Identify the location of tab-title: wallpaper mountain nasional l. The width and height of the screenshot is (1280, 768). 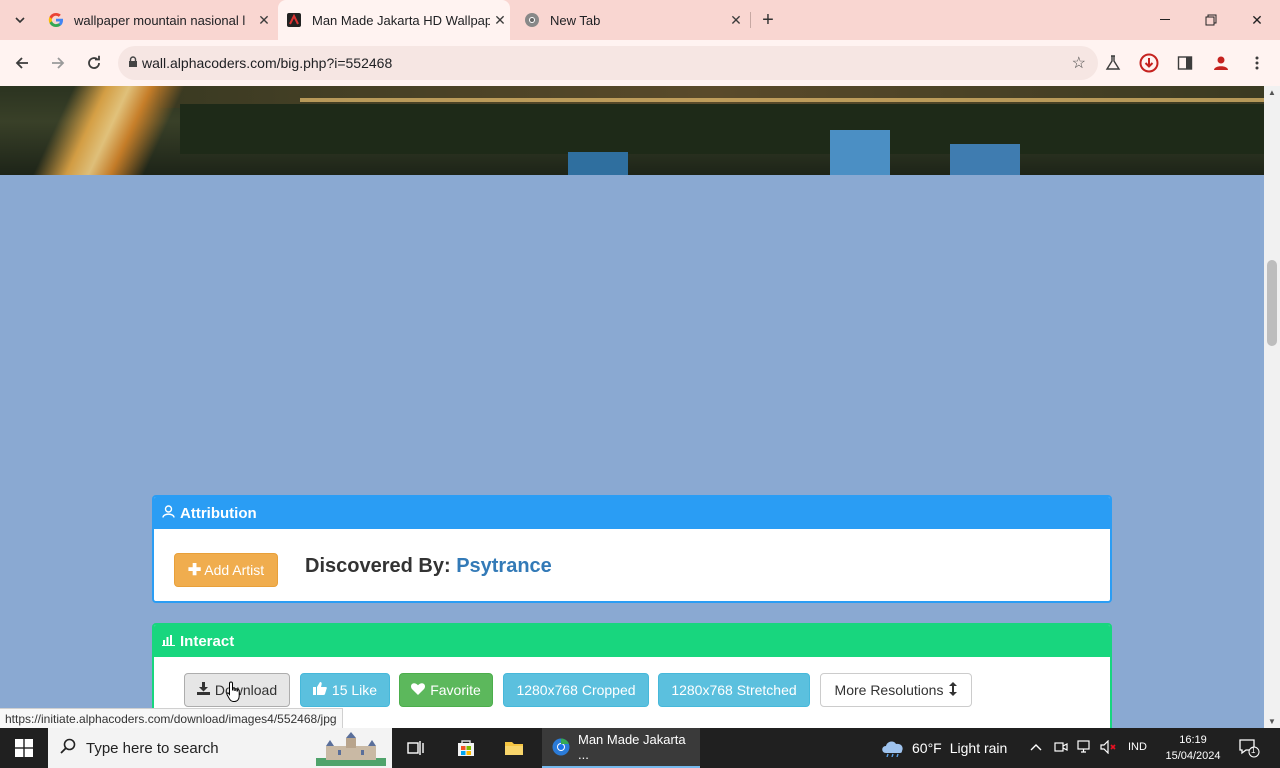
(160, 20).